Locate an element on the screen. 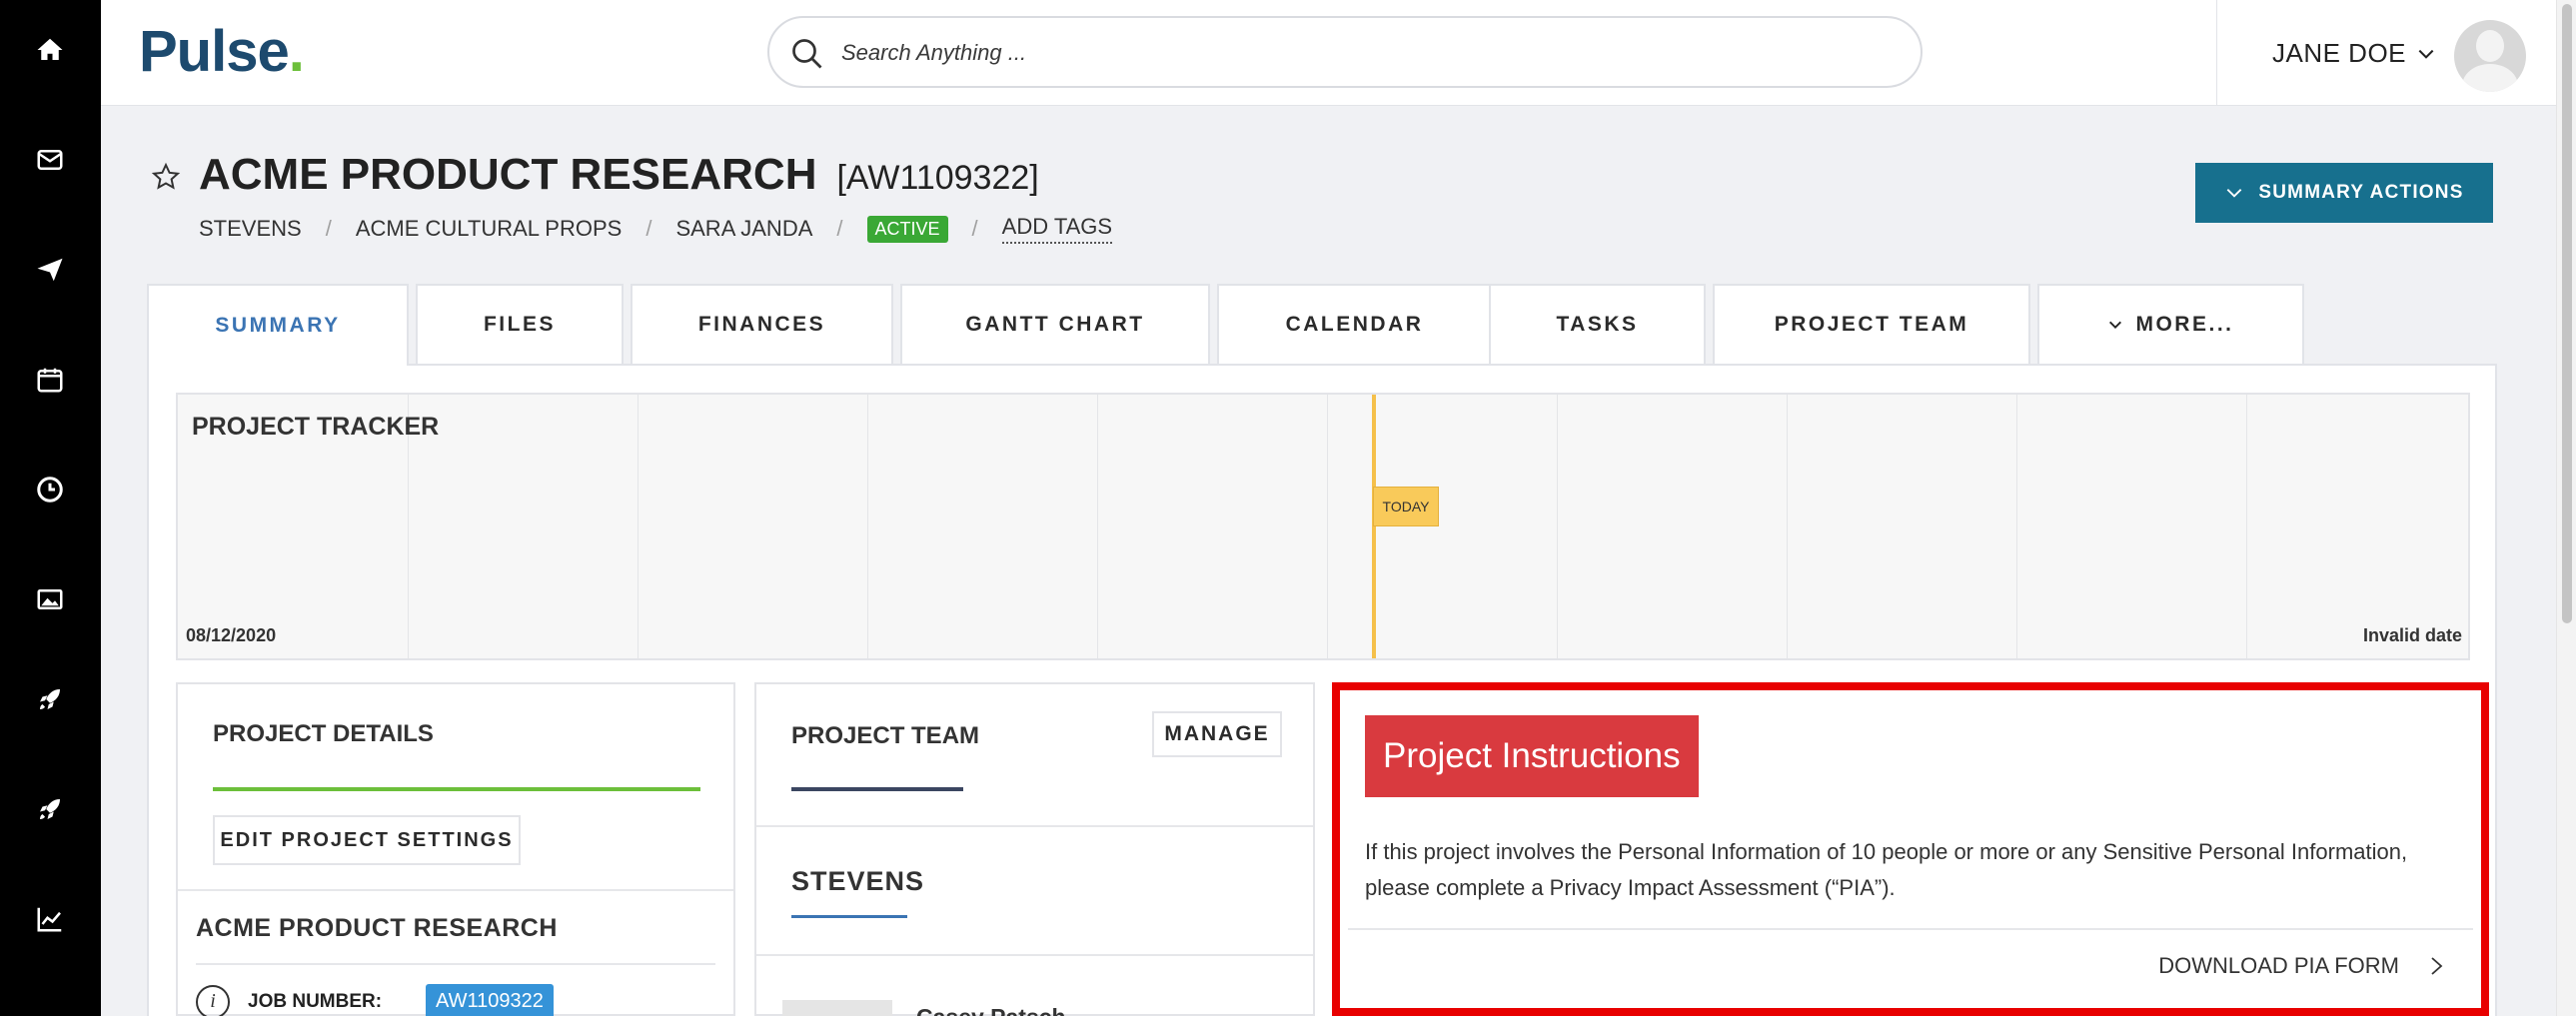  image-icon is located at coordinates (50, 599).